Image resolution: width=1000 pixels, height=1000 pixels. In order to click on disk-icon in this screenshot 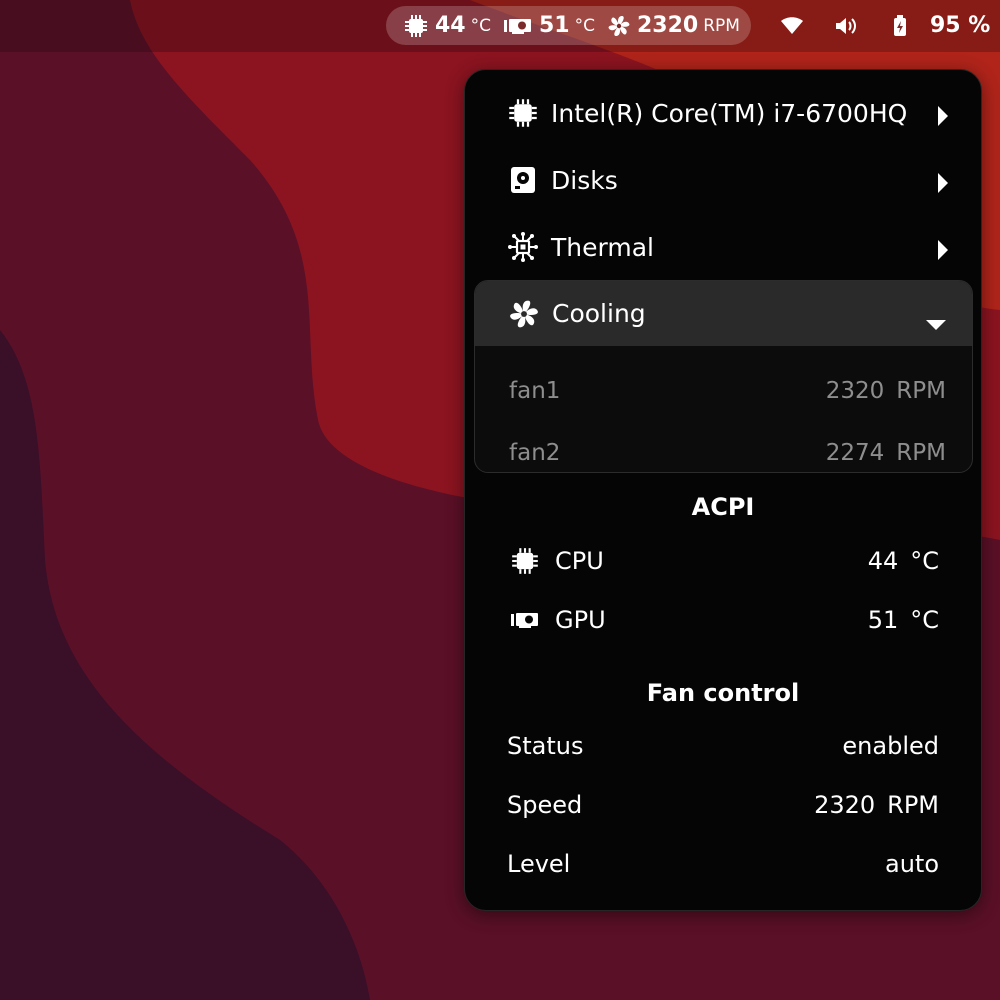, I will do `click(523, 180)`.